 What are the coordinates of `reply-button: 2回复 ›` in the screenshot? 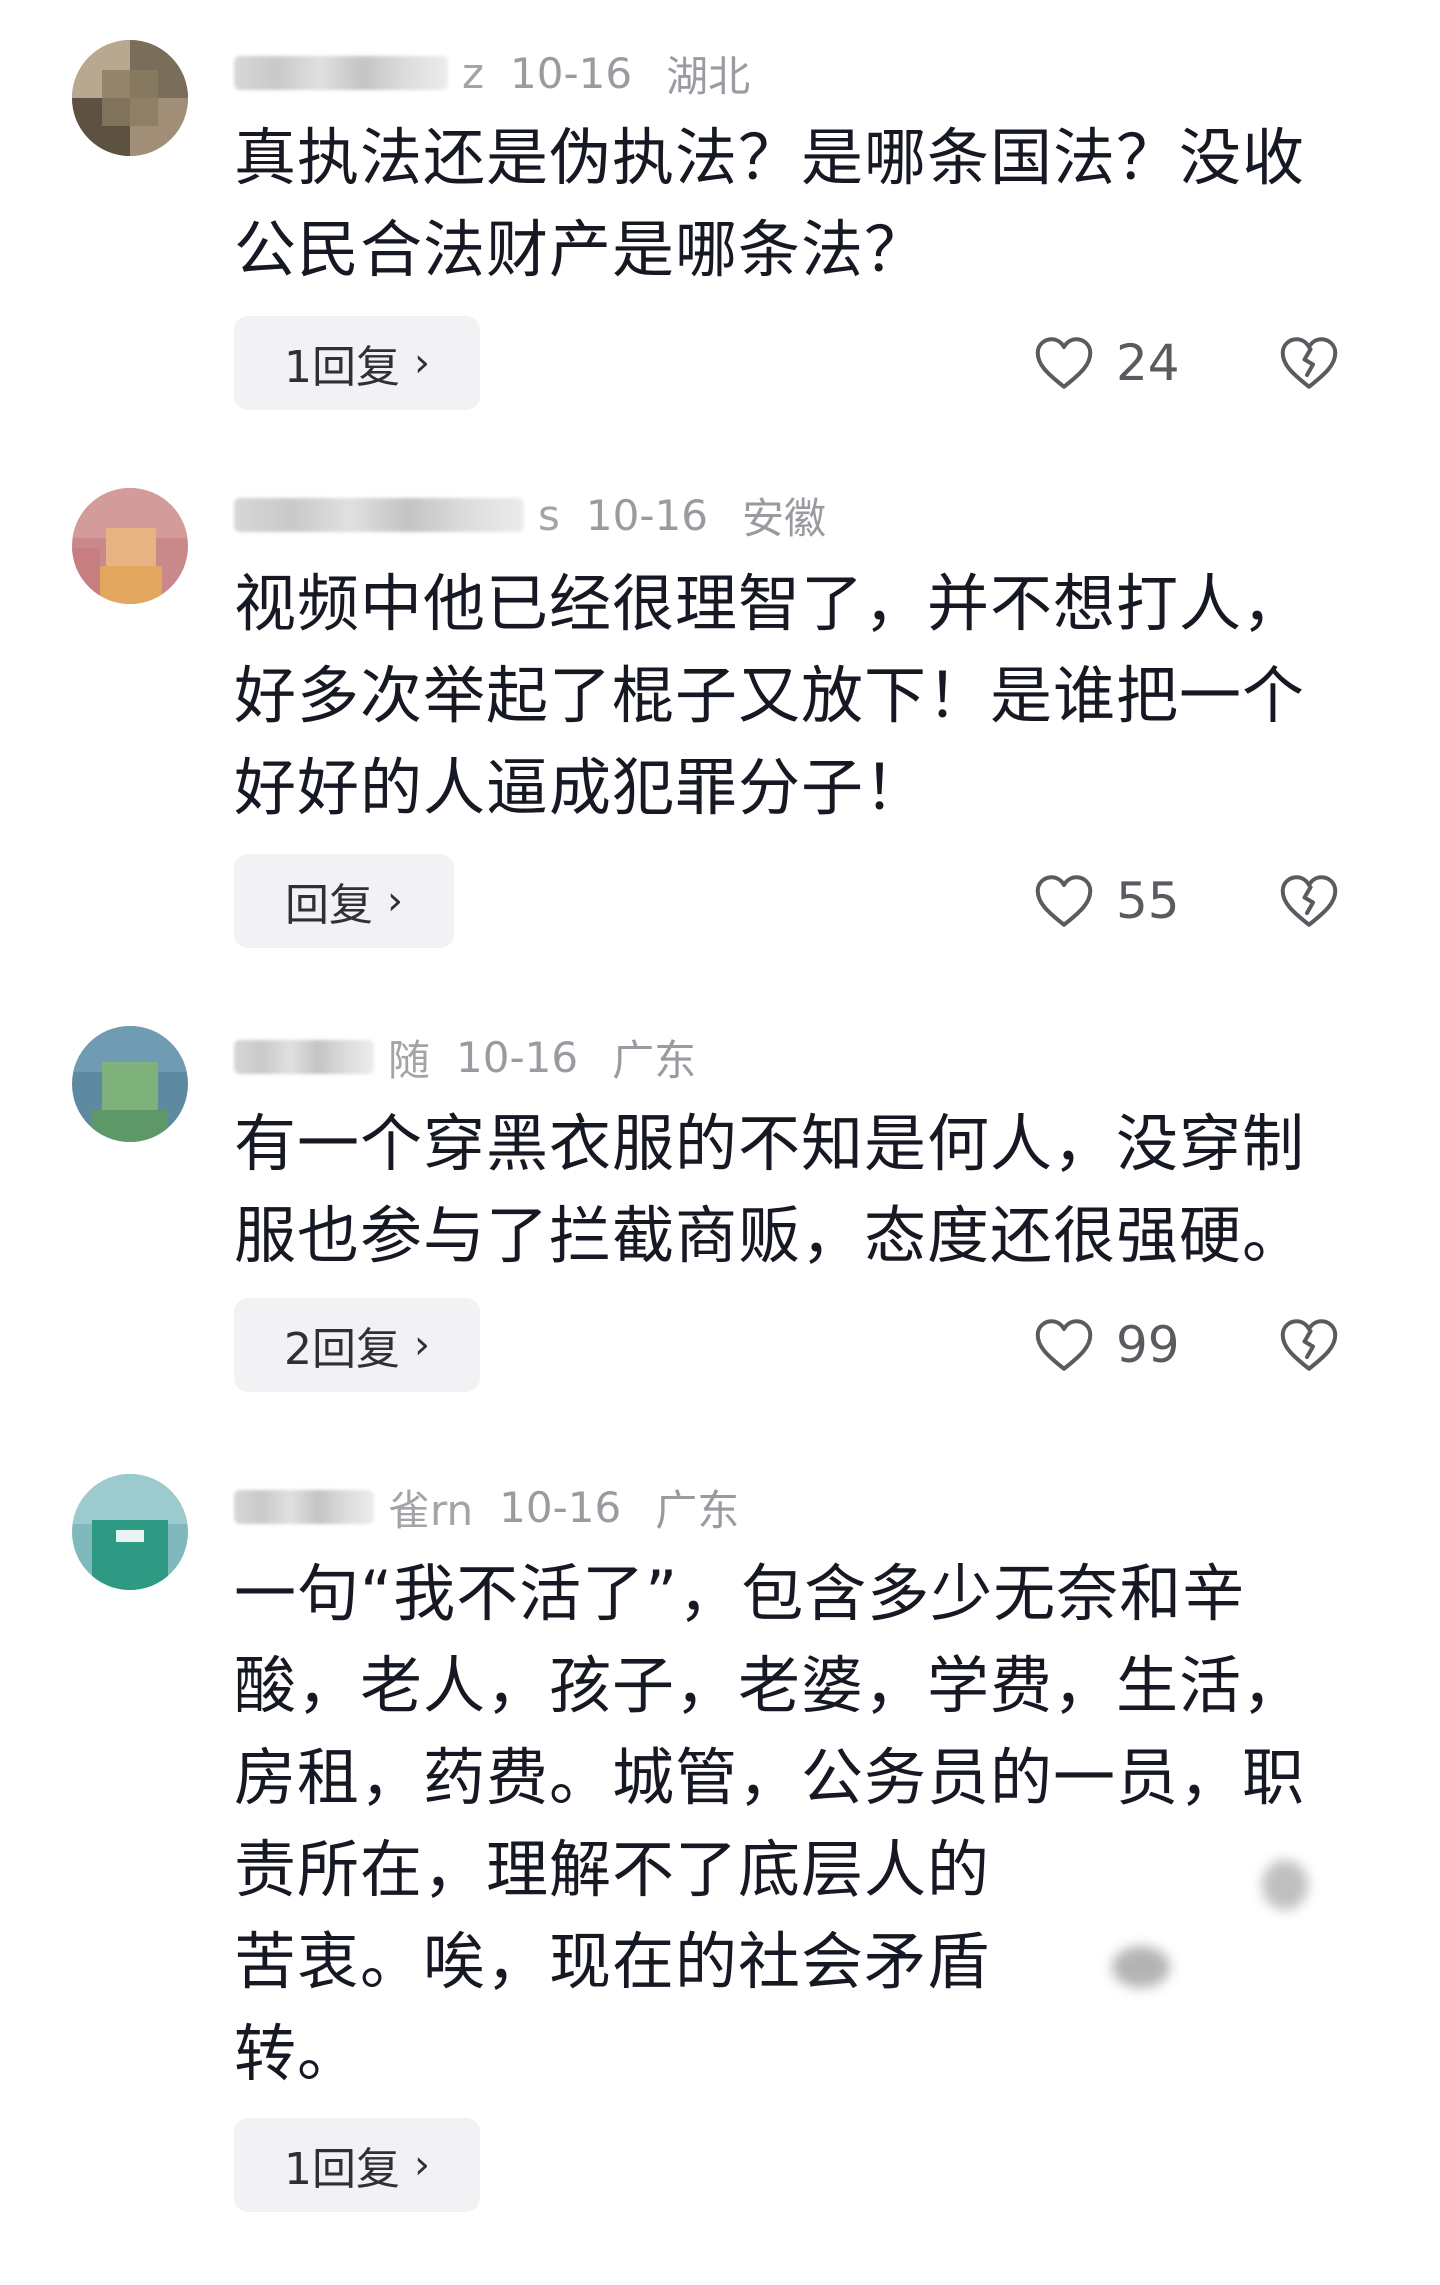 It's located at (357, 1345).